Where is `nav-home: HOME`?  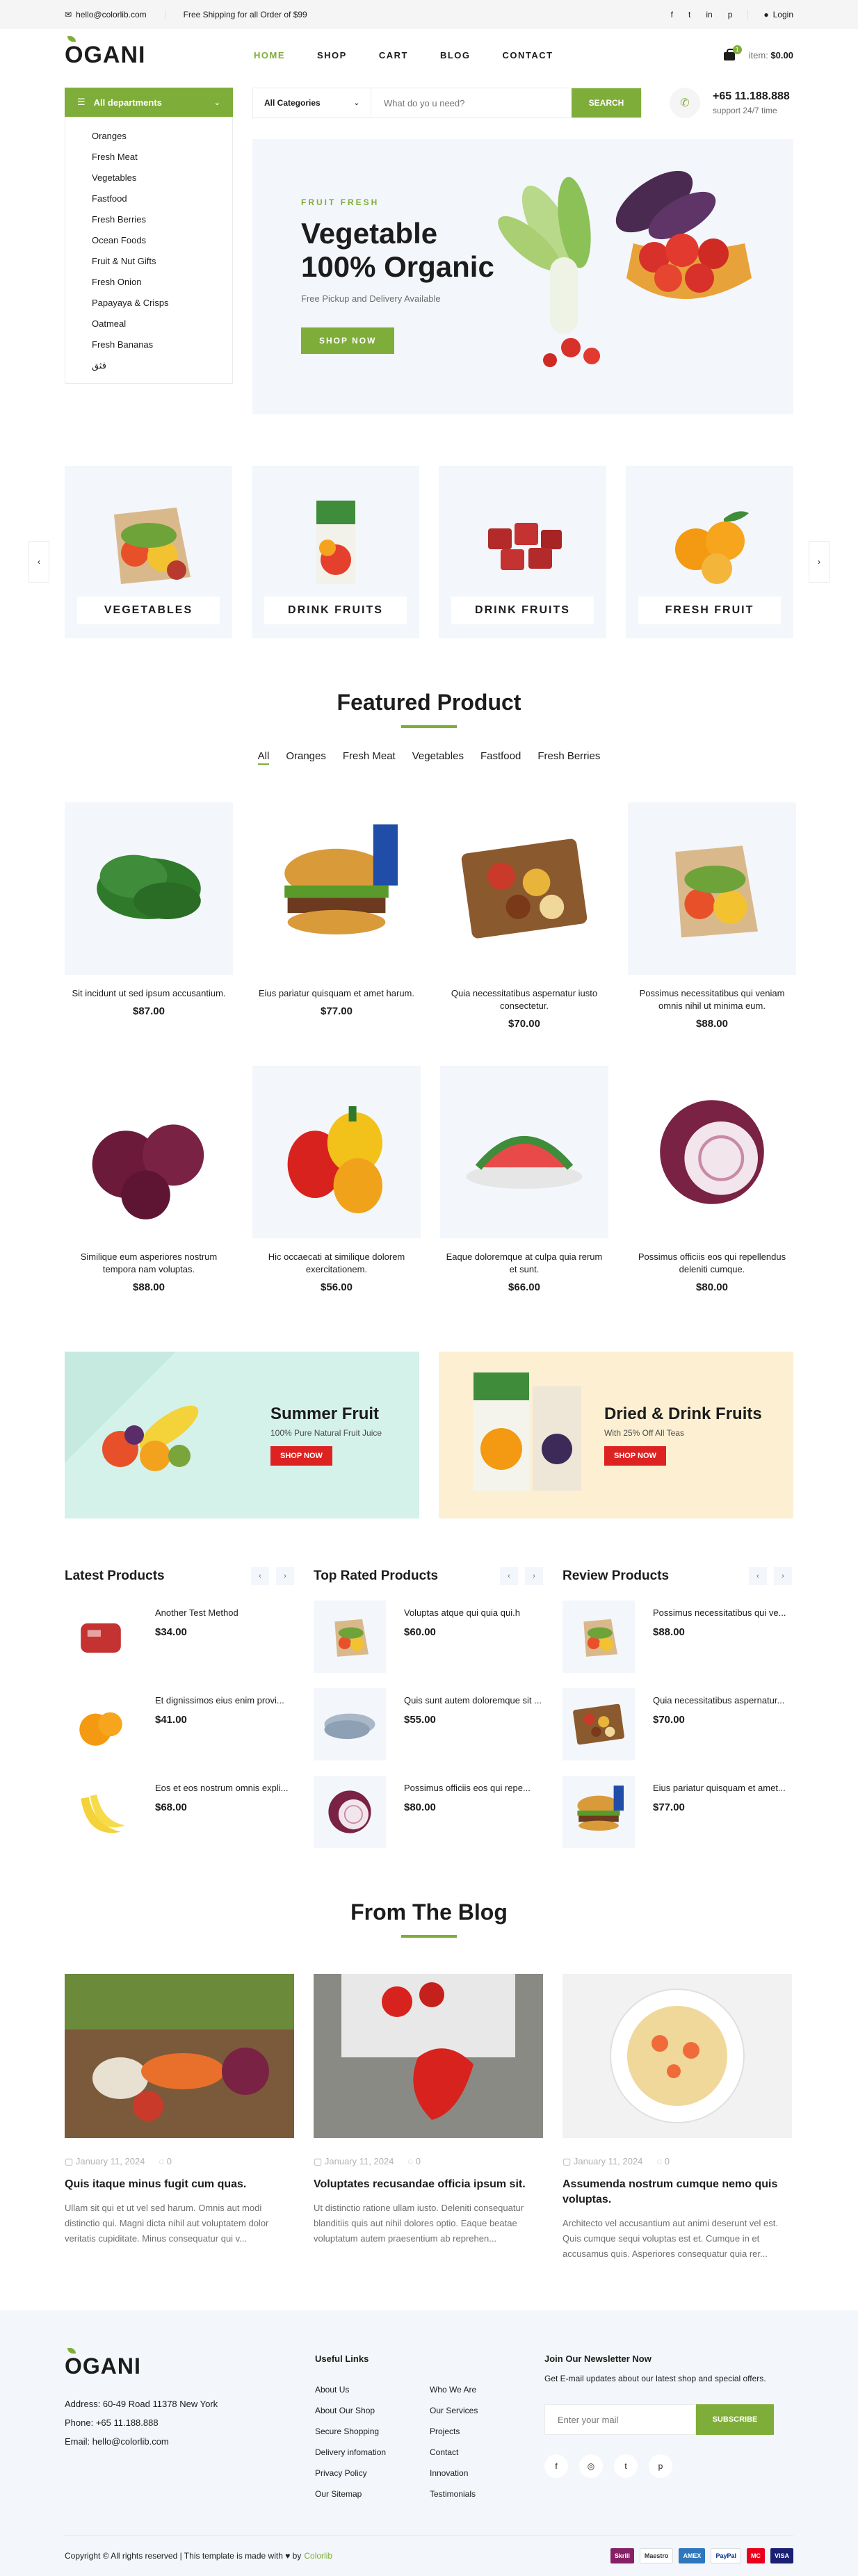 nav-home: HOME is located at coordinates (269, 55).